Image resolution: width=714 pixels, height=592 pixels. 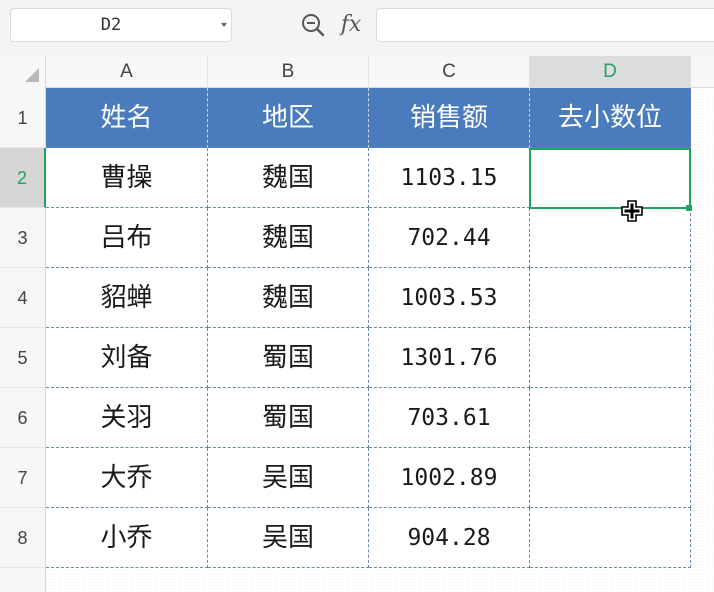 I want to click on insert-function-button: fx, so click(x=351, y=25).